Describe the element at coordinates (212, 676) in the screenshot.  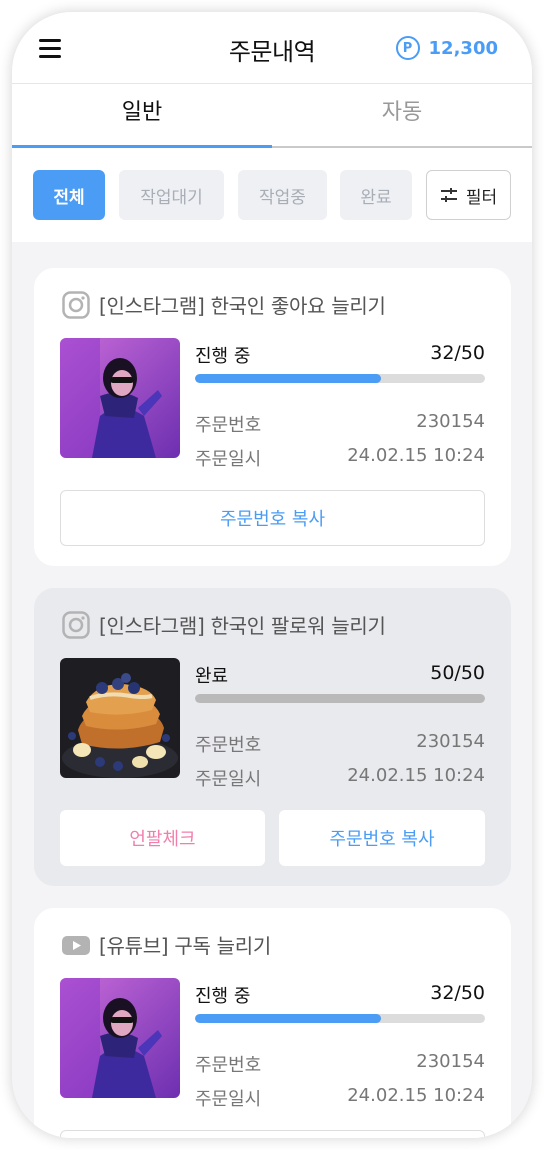
I see `order-status: 완료` at that location.